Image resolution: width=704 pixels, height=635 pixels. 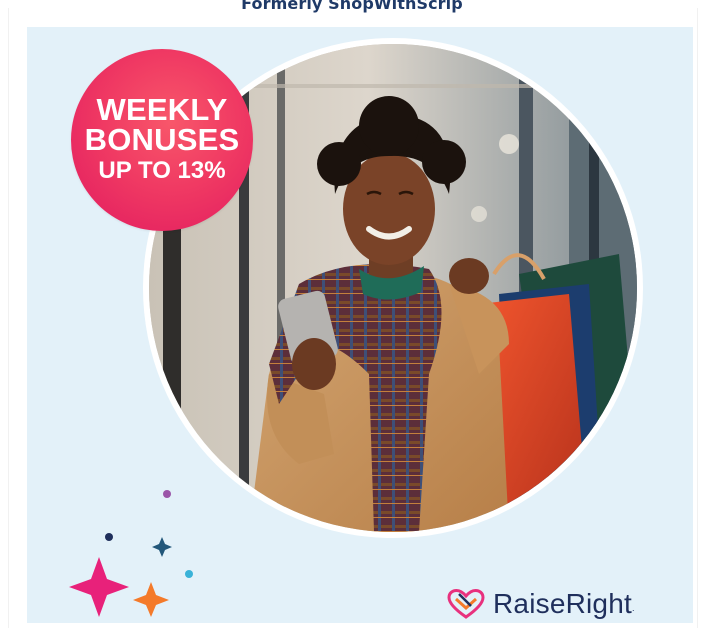 What do you see at coordinates (633, 608) in the screenshot?
I see `logo-trademark: .` at bounding box center [633, 608].